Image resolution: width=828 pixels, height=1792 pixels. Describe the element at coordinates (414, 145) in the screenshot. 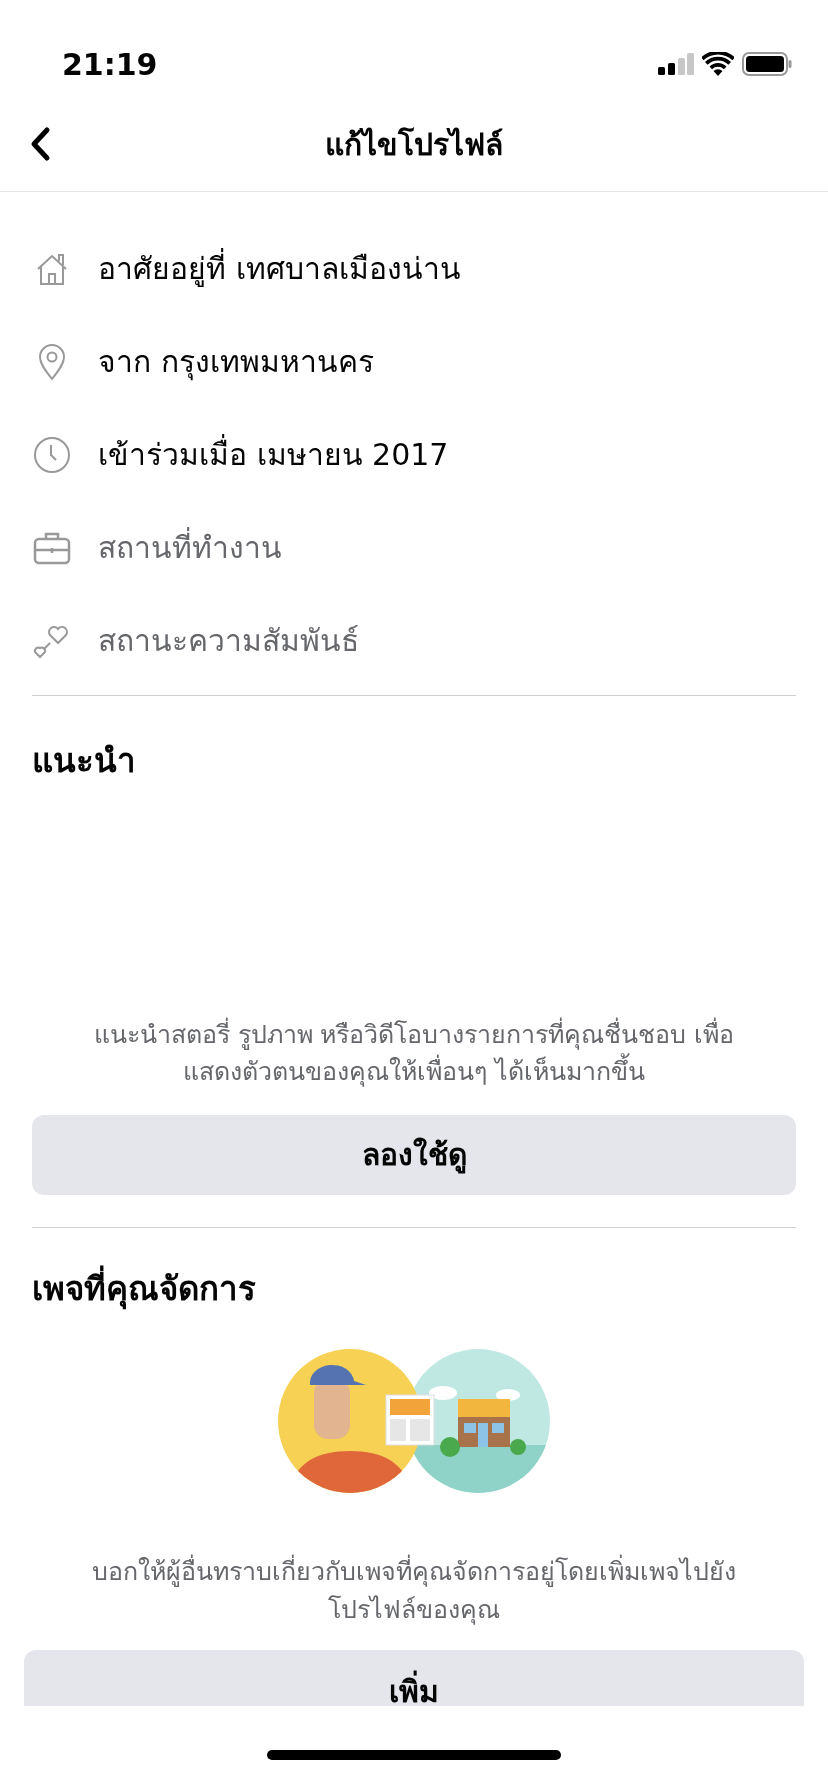

I see `page-title: แก้ไขโปรไฟล์` at that location.